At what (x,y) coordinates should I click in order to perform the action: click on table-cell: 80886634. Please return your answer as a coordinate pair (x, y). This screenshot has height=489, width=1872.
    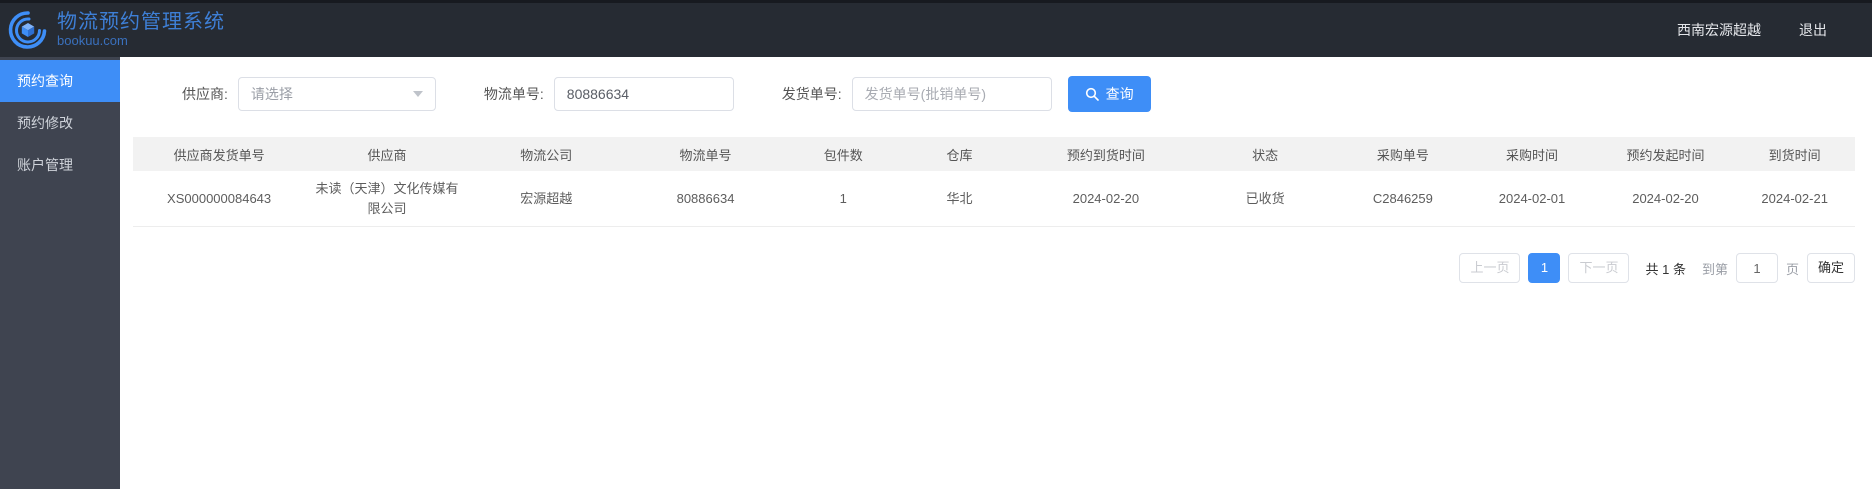
    Looking at the image, I should click on (705, 199).